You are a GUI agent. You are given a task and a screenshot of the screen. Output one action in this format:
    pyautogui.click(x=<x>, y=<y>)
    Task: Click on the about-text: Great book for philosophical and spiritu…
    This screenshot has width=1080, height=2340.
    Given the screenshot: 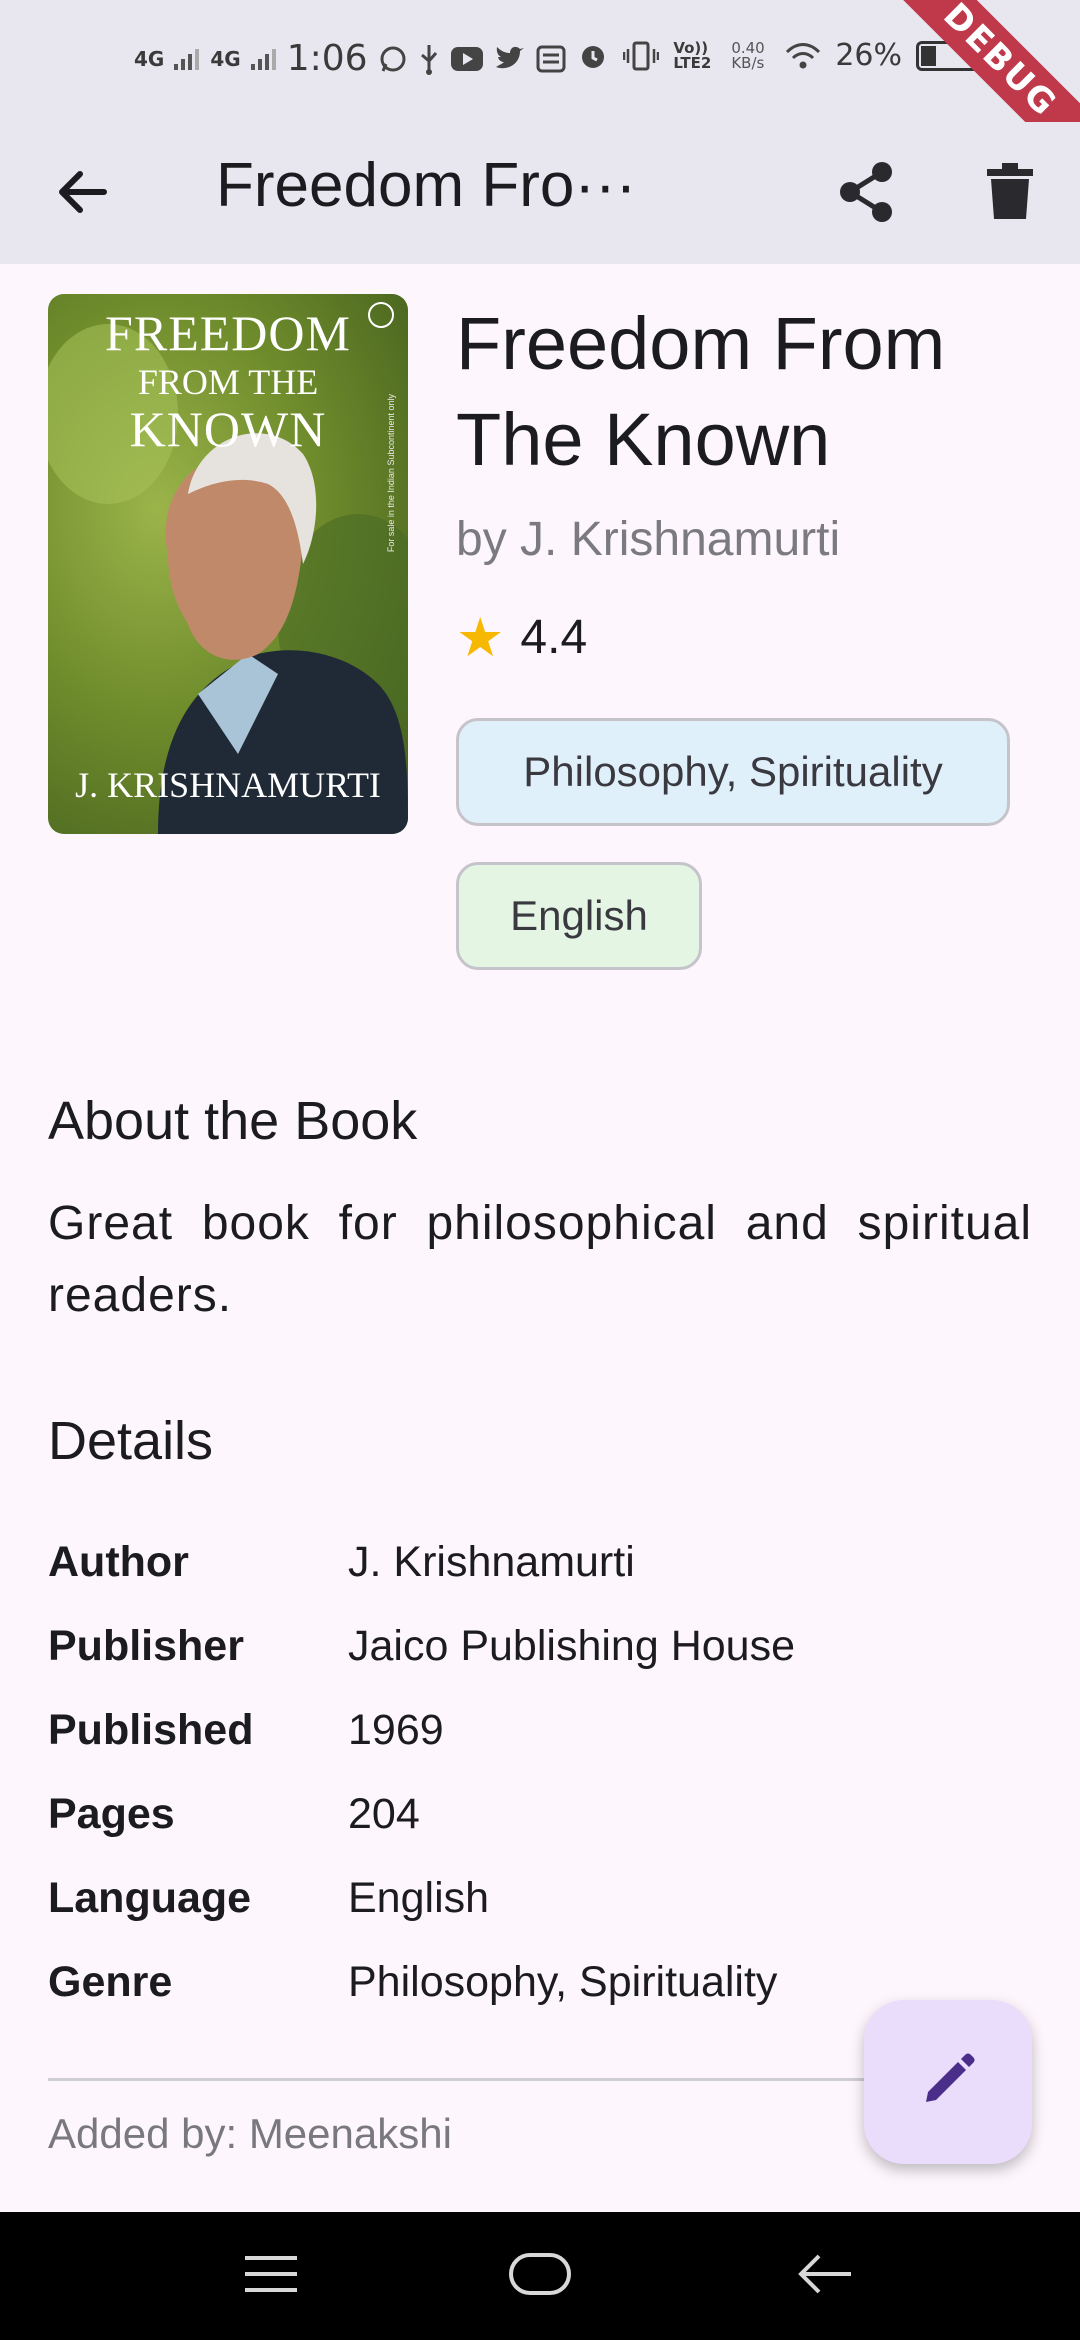 What is the action you would take?
    pyautogui.click(x=540, y=1259)
    